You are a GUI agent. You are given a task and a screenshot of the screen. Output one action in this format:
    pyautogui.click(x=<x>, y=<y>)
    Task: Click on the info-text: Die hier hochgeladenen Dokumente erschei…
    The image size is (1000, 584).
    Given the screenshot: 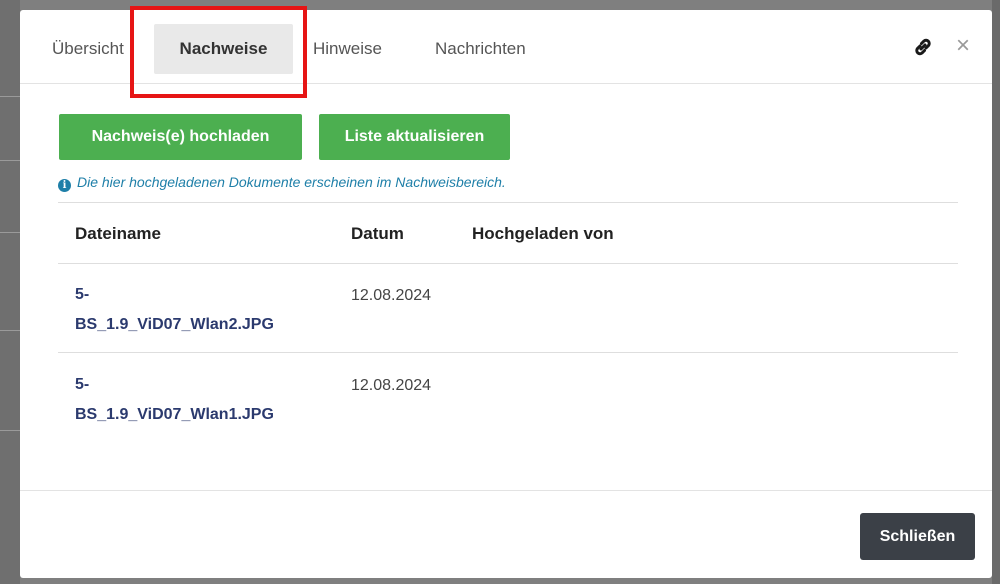 What is the action you would take?
    pyautogui.click(x=291, y=182)
    